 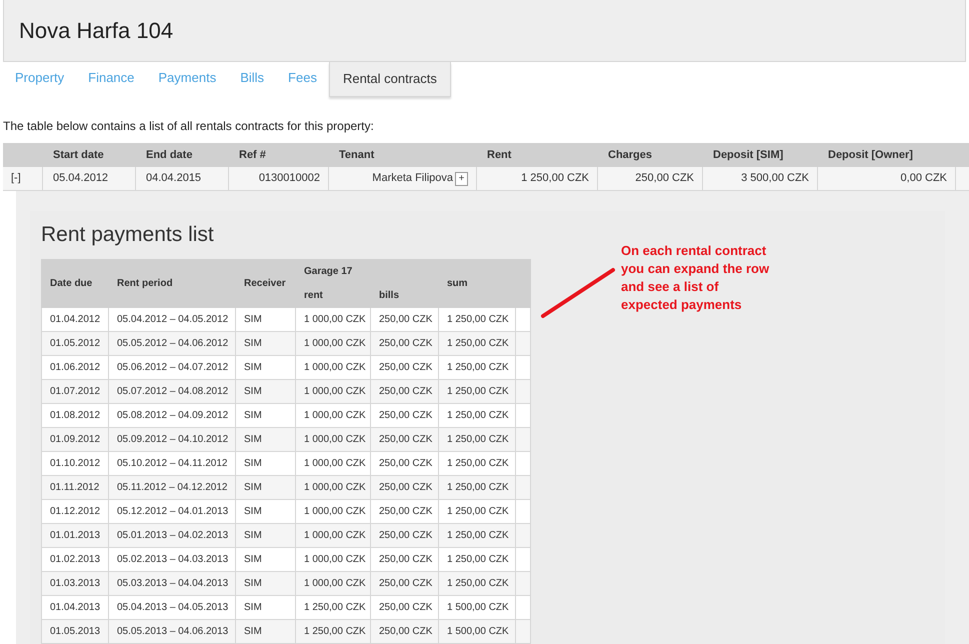 What do you see at coordinates (171, 319) in the screenshot?
I see `table-cell: 05.04.2012 – 04.05.2012` at bounding box center [171, 319].